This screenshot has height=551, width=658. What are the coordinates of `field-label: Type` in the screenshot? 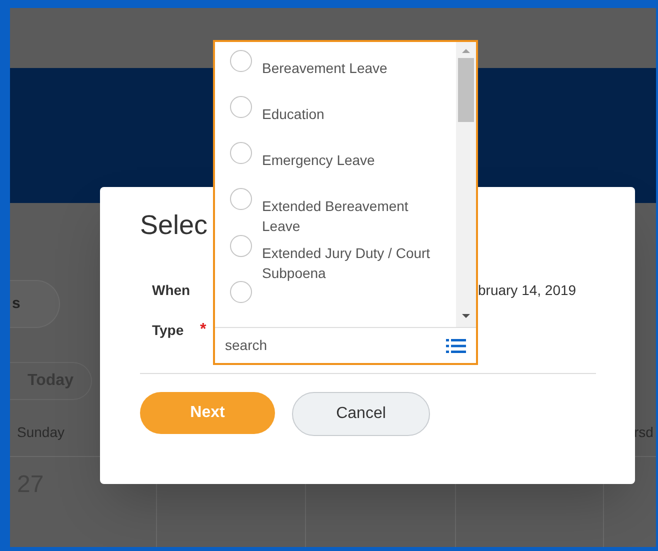 It's located at (168, 330).